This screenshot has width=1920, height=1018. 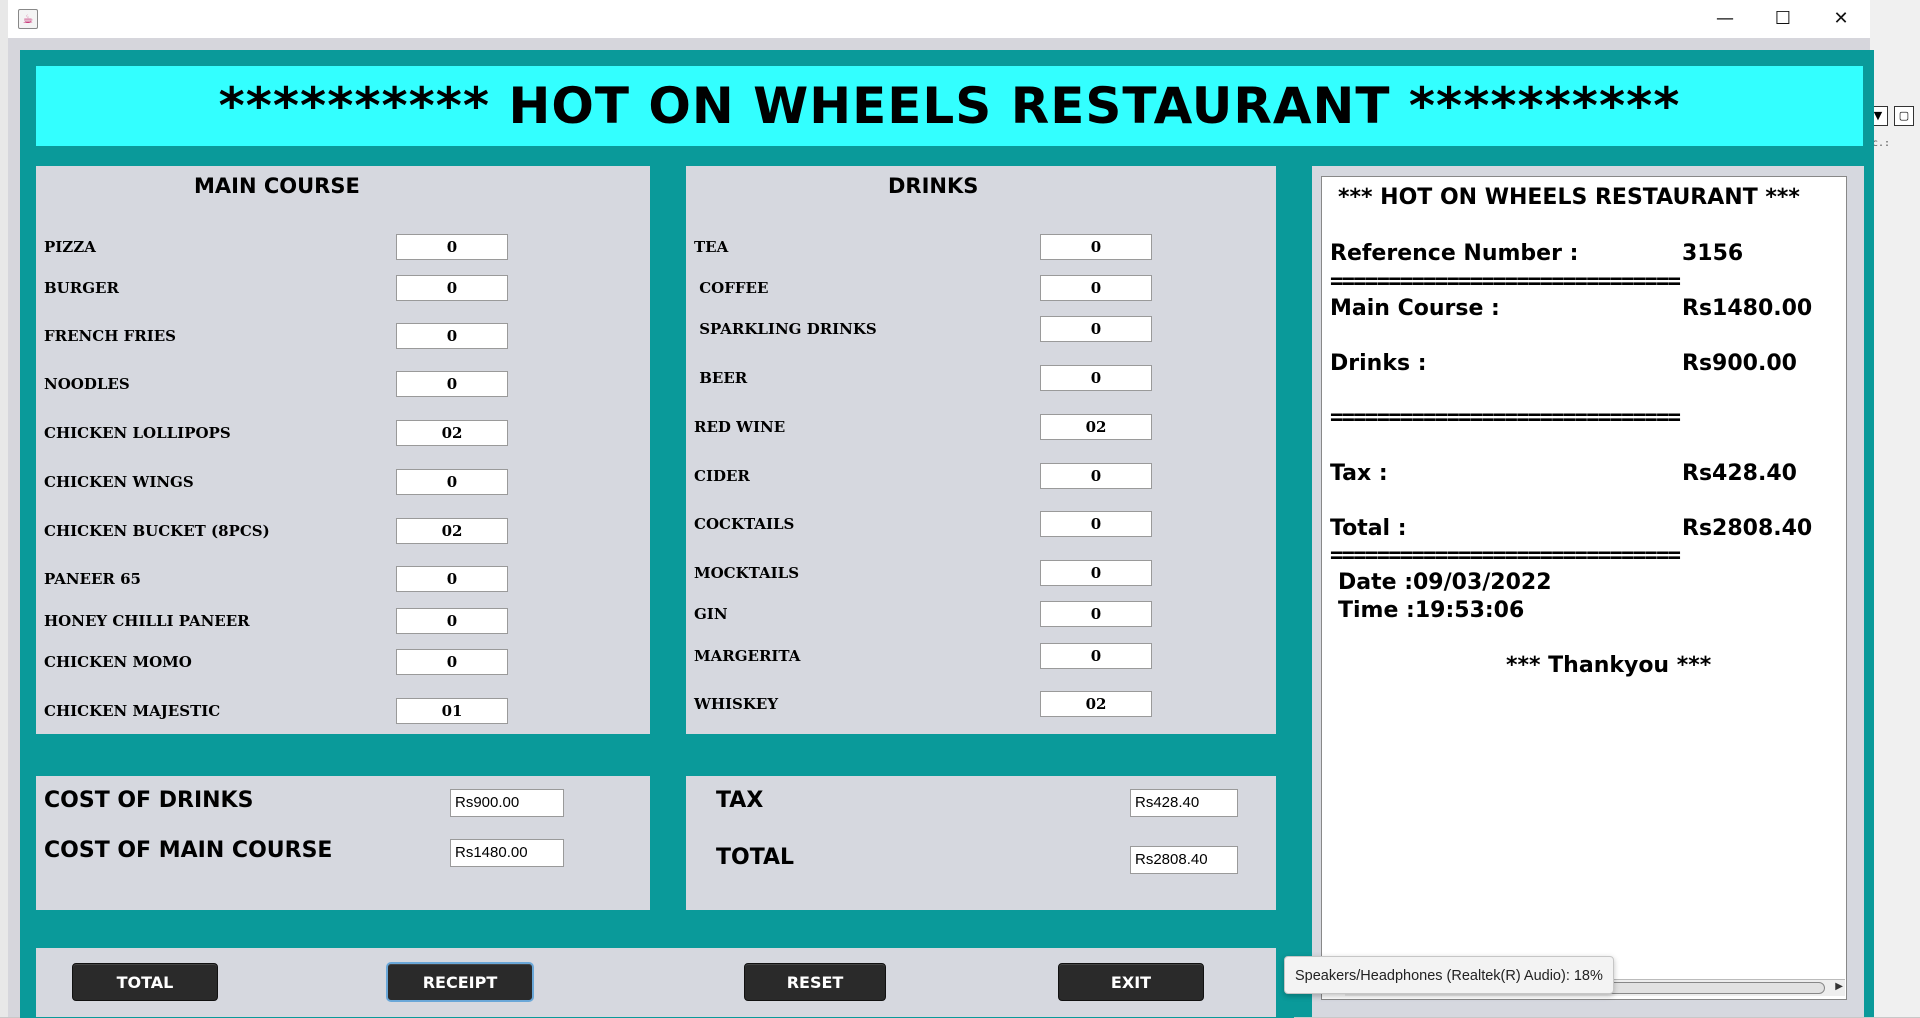 I want to click on cost-of-drinks-field: Rs900.00, so click(x=507, y=803).